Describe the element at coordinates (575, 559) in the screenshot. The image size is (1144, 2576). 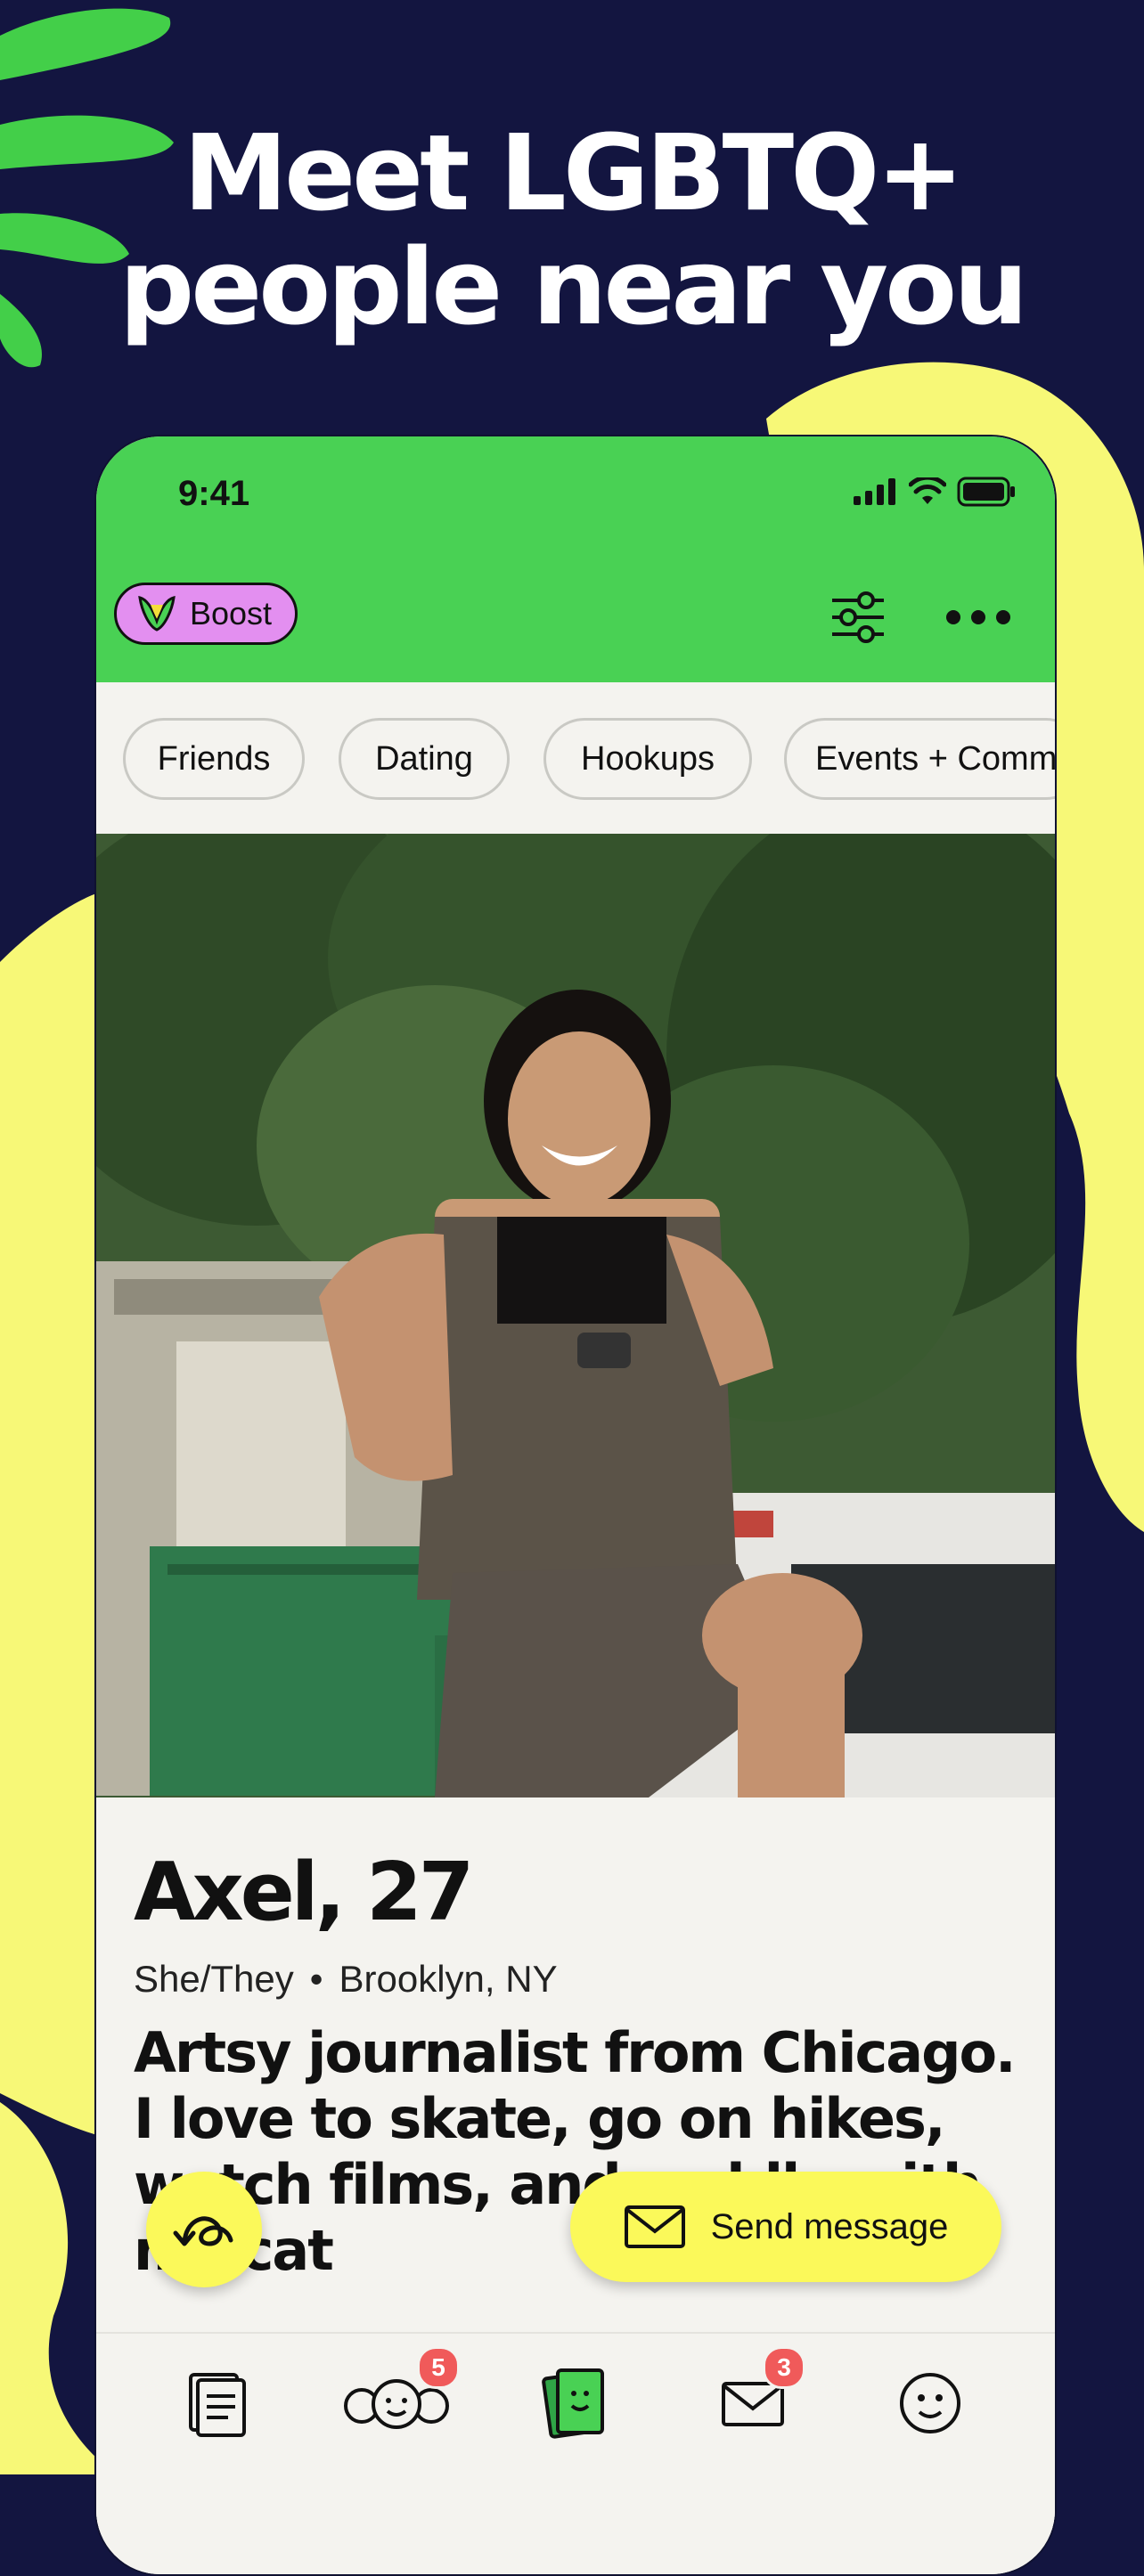
I see `app-header: 9:41 Boost` at that location.